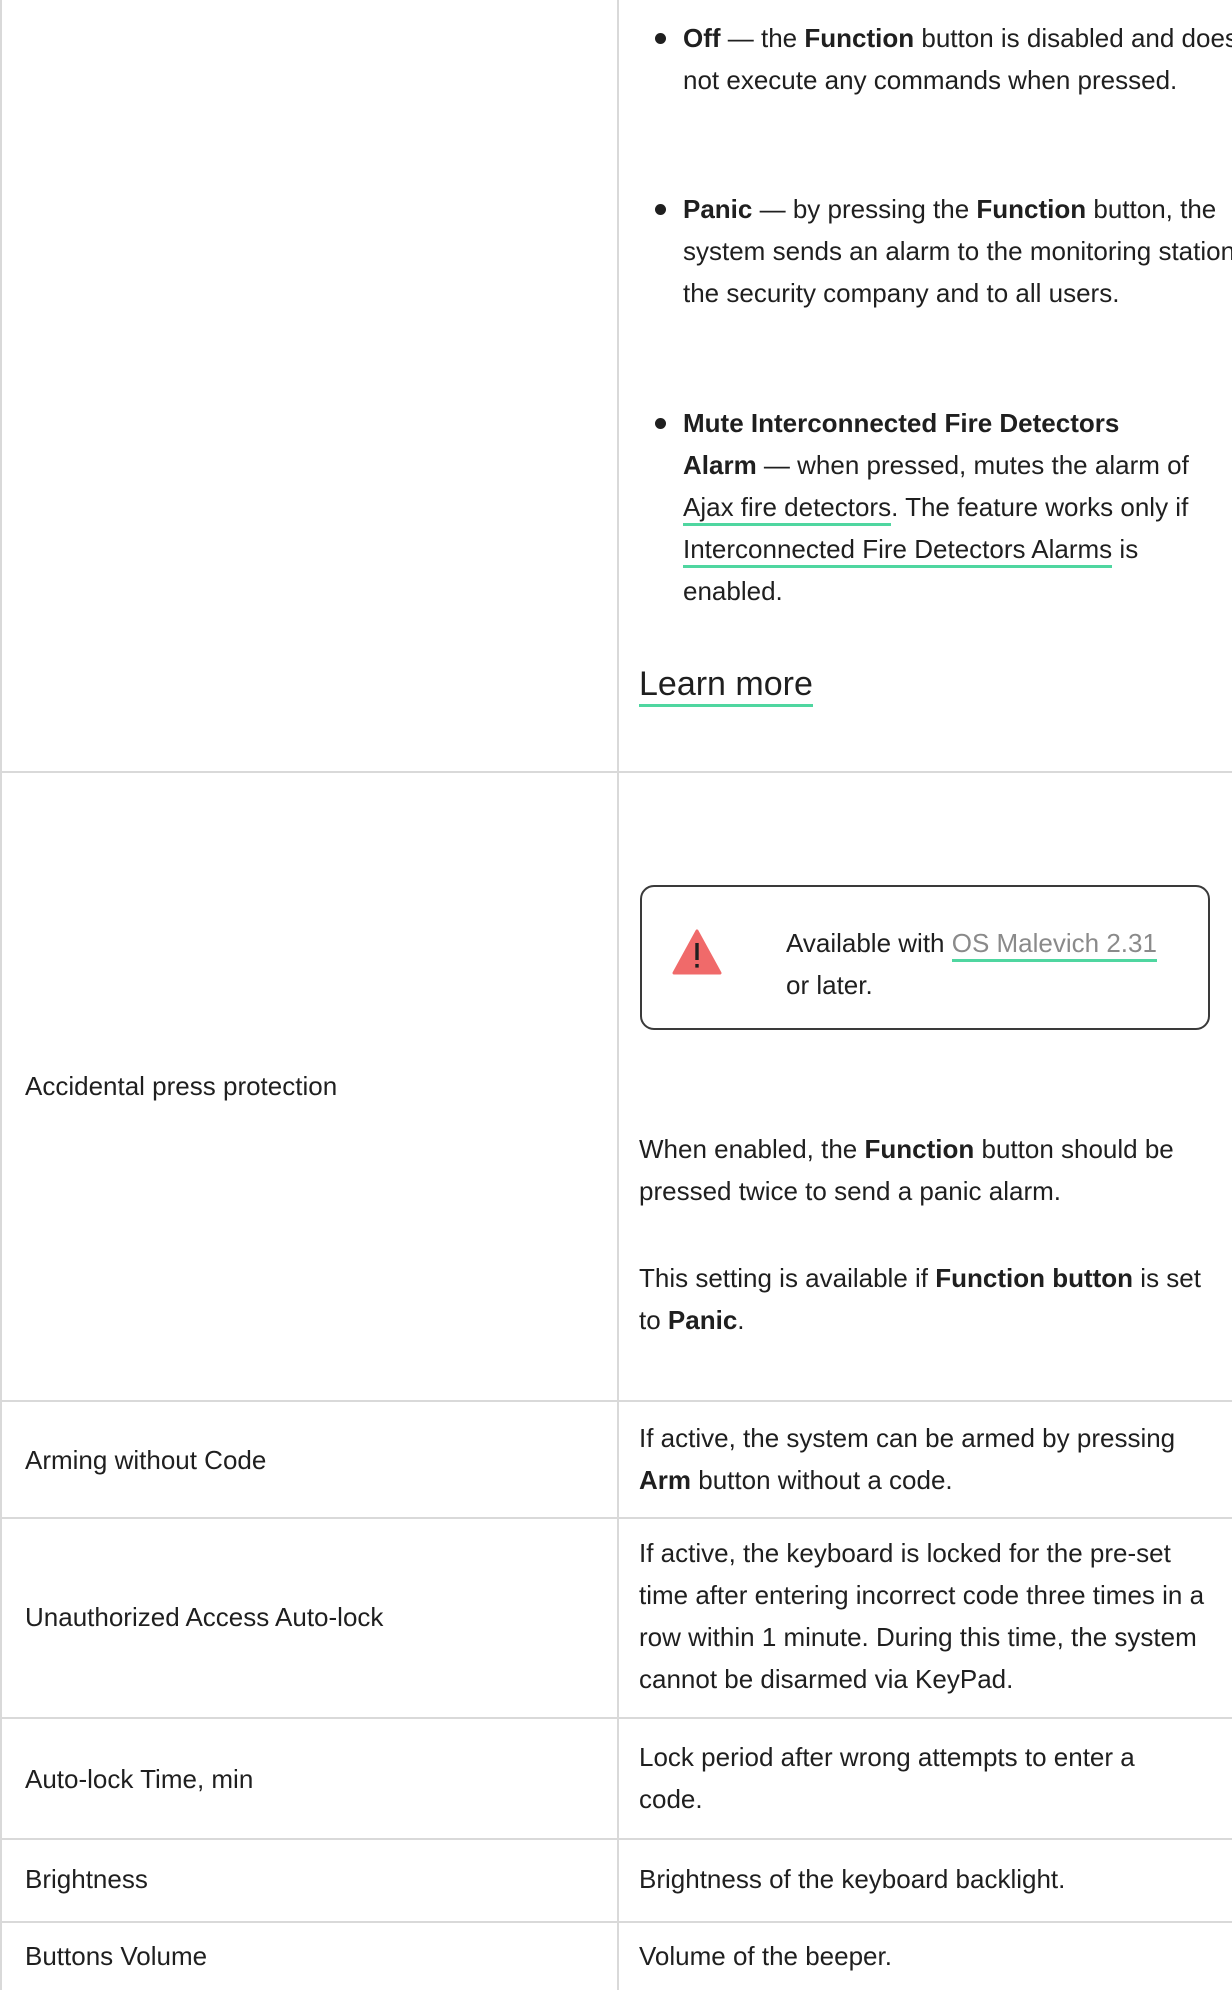  Describe the element at coordinates (618, 995) in the screenshot. I see `table-column-divider` at that location.